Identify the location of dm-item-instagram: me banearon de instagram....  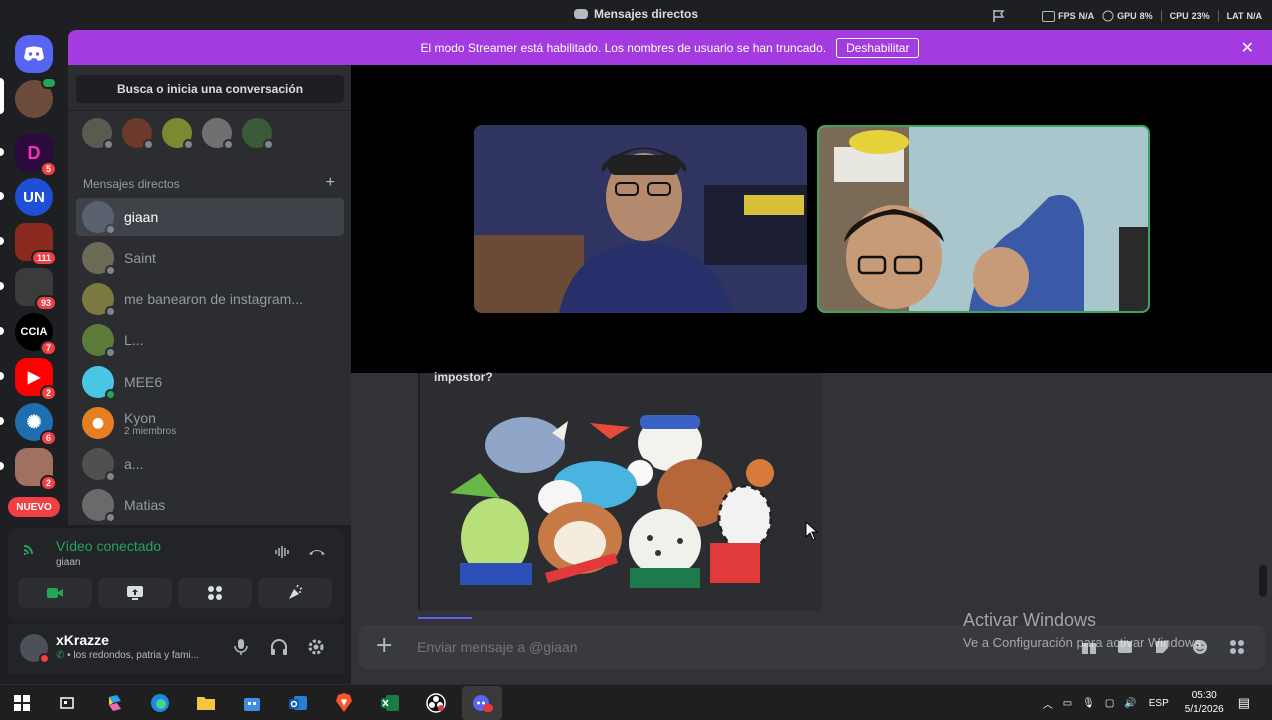
(210, 299).